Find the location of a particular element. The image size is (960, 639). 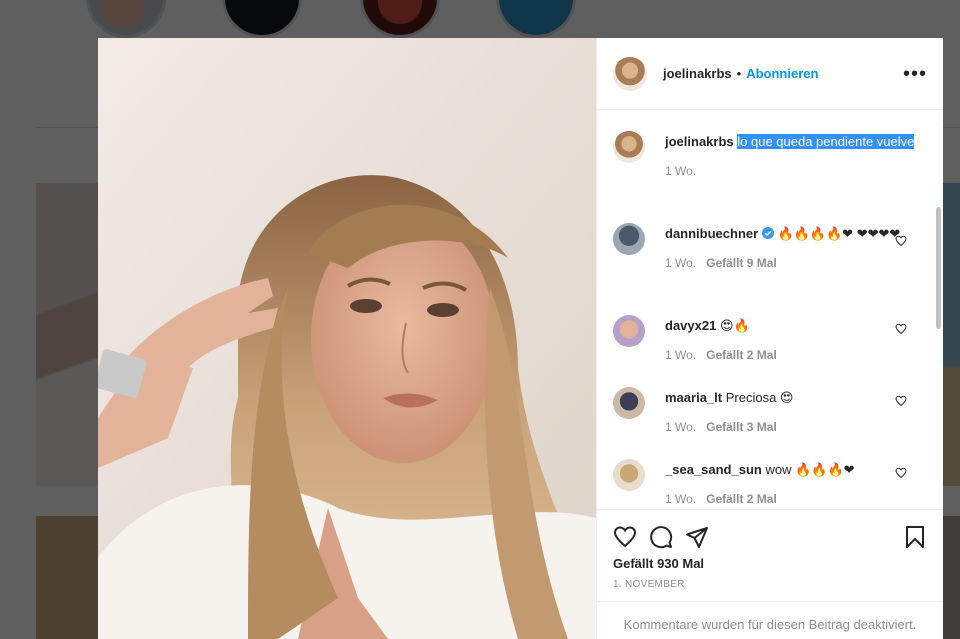

comment-username: _sea_sand_sun is located at coordinates (713, 469).